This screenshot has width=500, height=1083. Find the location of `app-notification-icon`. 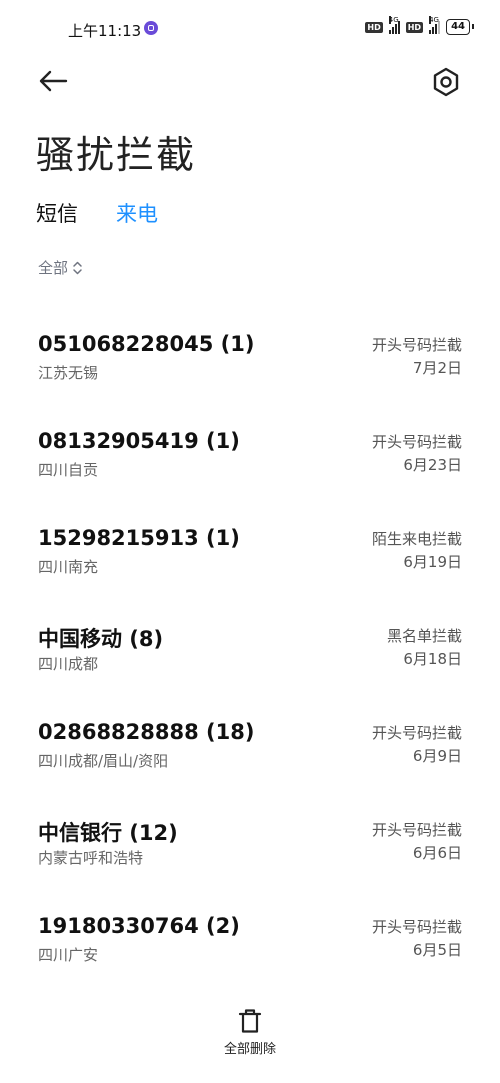

app-notification-icon is located at coordinates (151, 28).